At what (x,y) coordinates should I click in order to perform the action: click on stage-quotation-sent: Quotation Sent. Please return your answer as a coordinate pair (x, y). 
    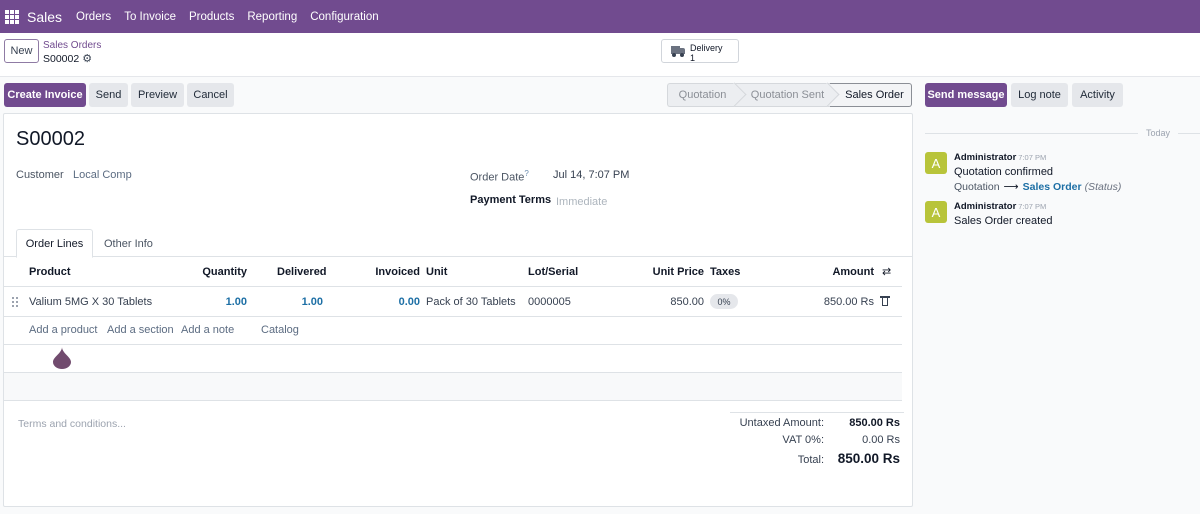
    Looking at the image, I should click on (788, 94).